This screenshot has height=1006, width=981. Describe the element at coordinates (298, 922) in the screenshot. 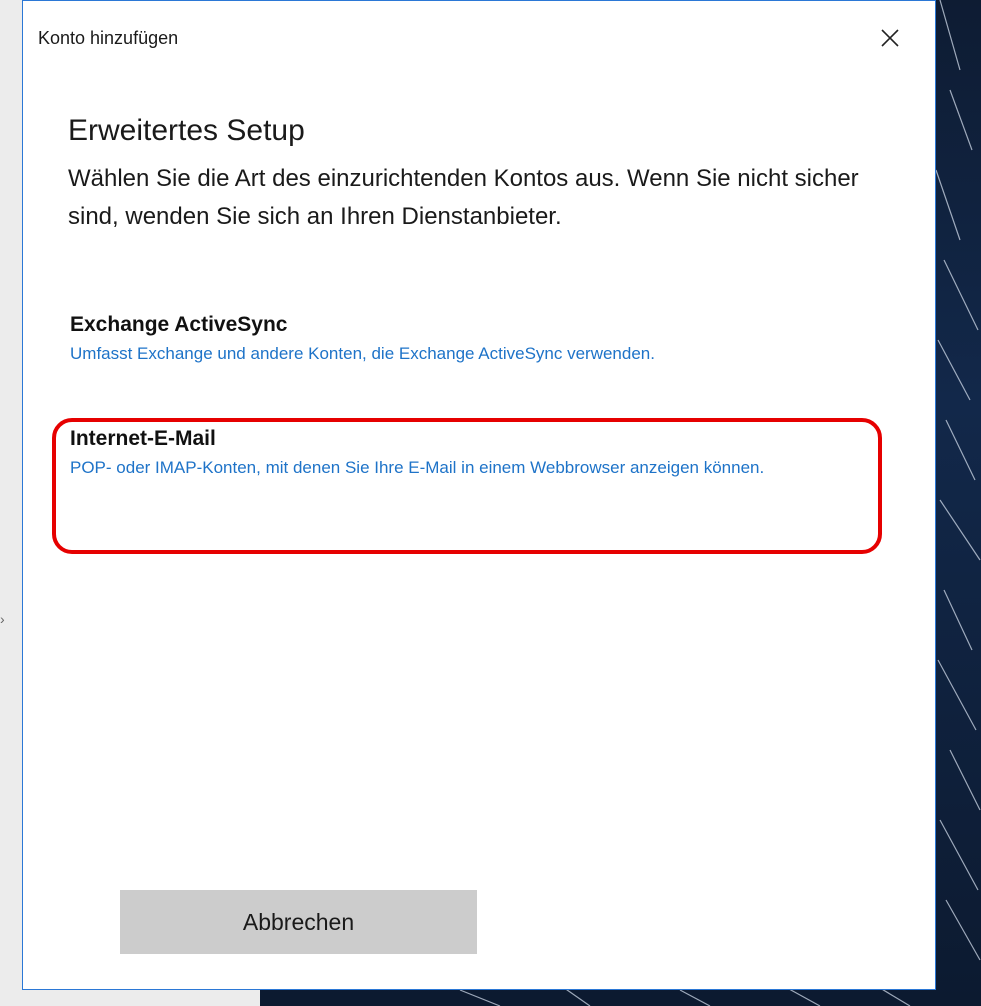

I see `cancel-button: Abbrechen` at that location.